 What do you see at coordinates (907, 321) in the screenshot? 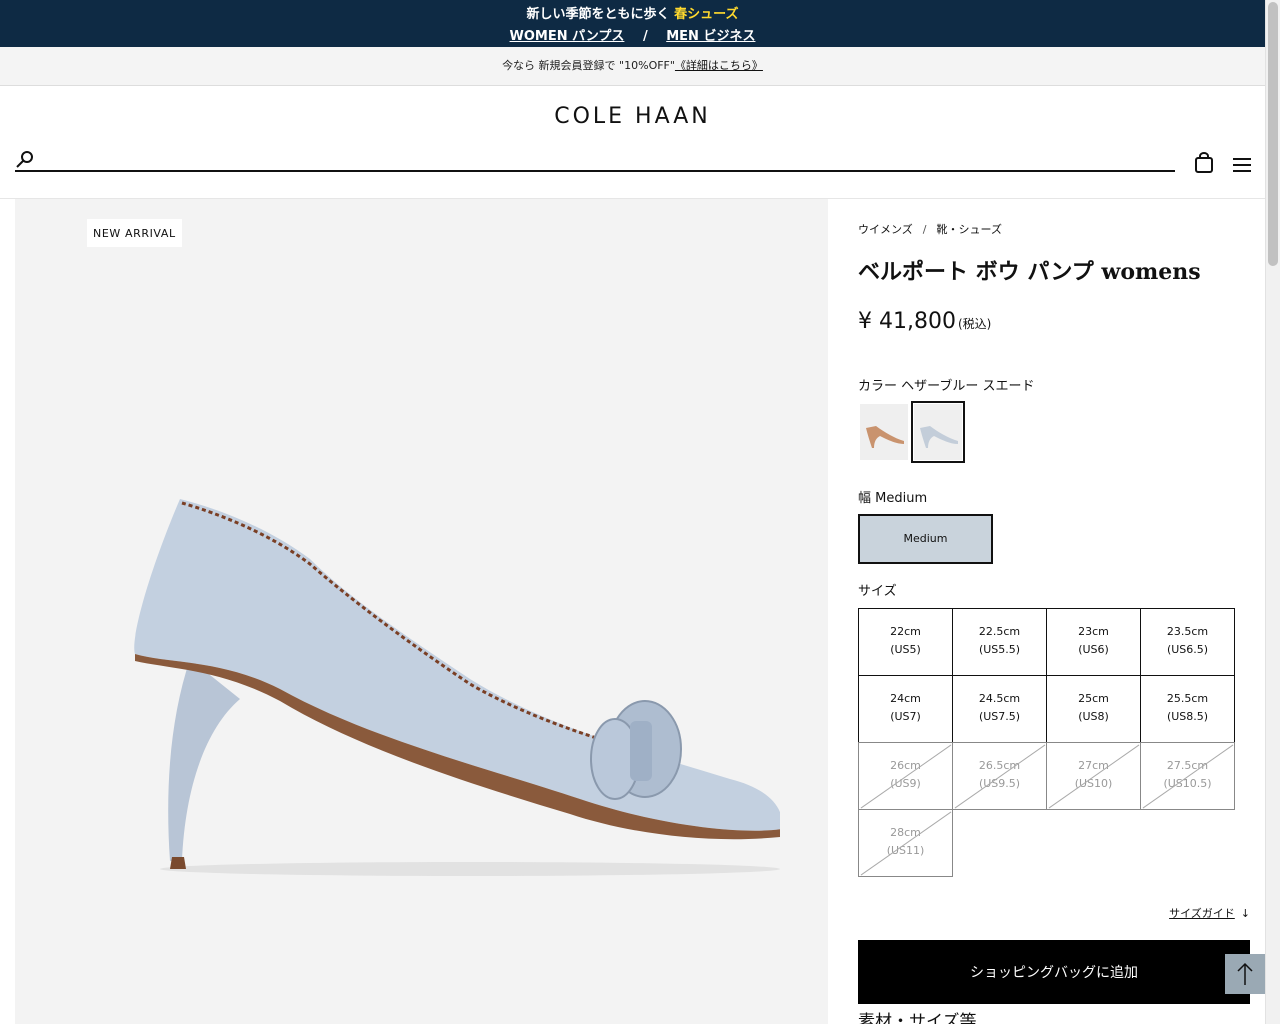
I see `price-value: ¥ 41,800` at bounding box center [907, 321].